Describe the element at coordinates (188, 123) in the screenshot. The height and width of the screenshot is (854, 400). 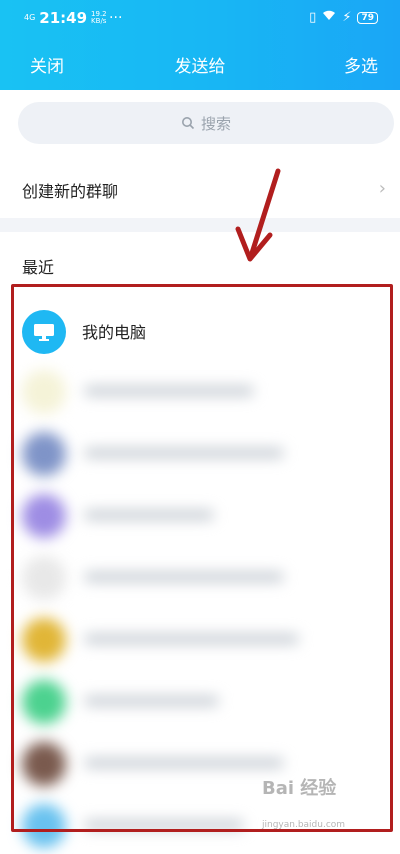
I see `search-icon` at that location.